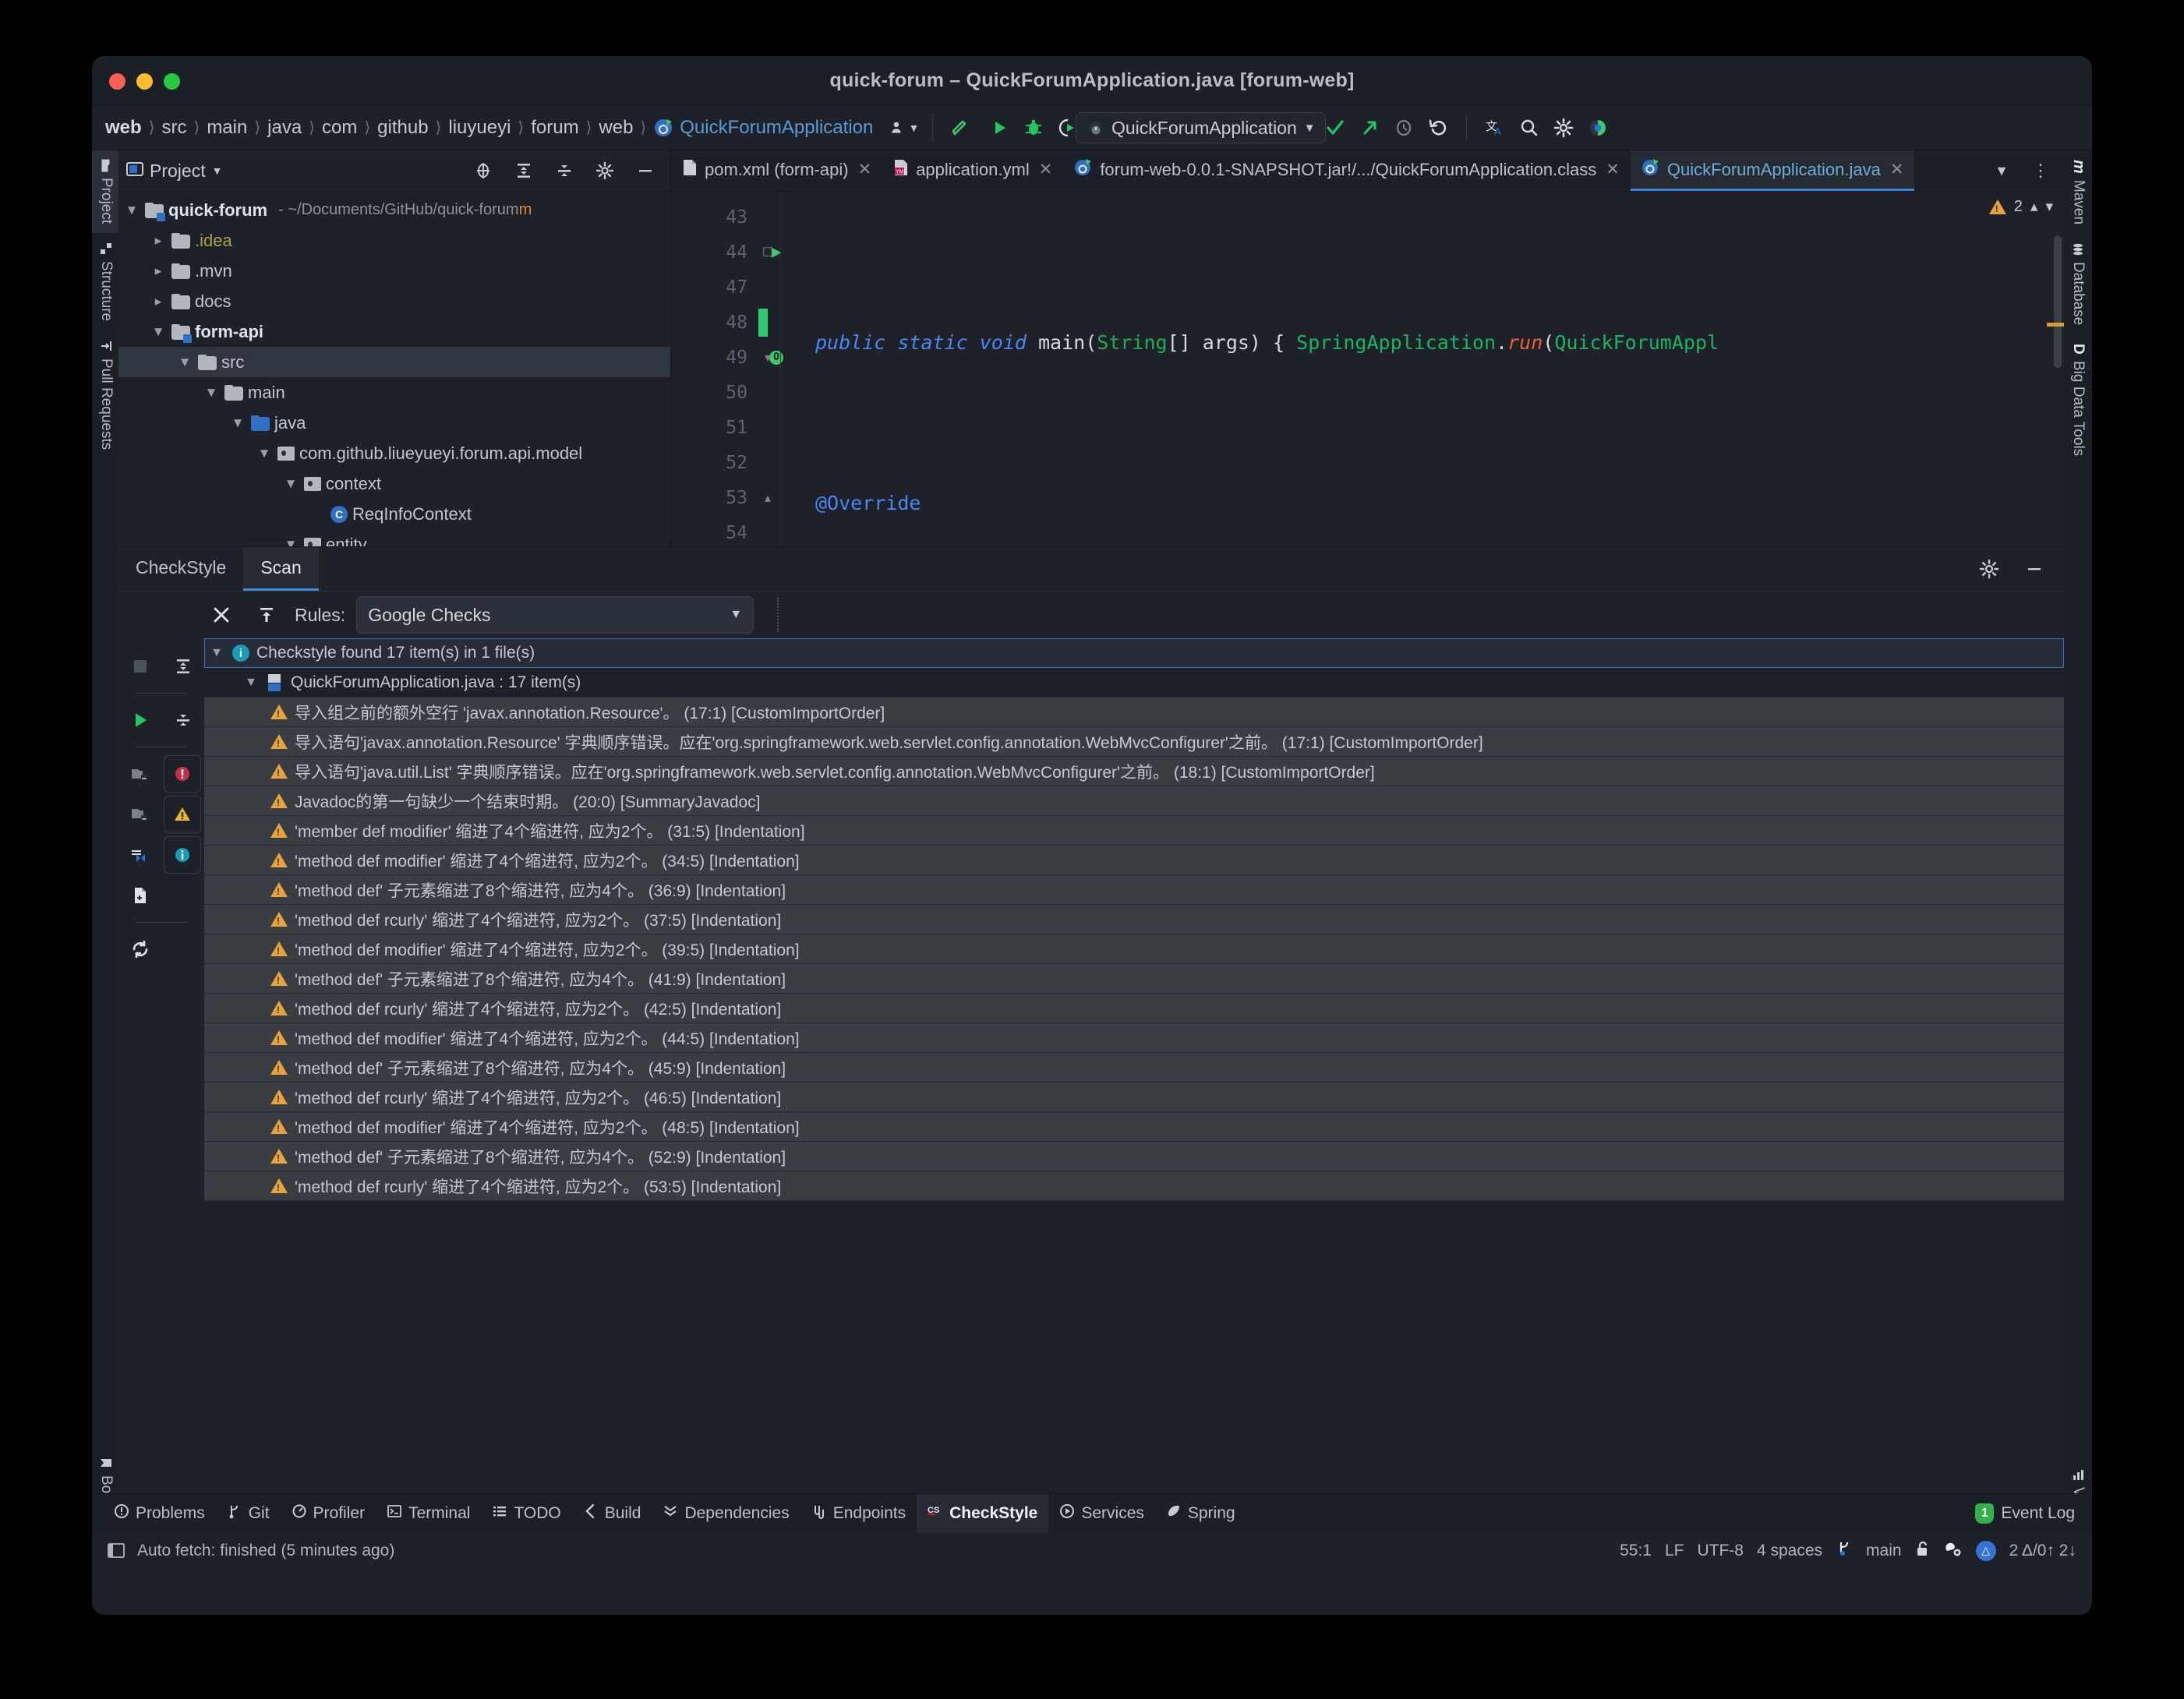  What do you see at coordinates (124, 128) in the screenshot?
I see `breadcrumb-item-0: web` at bounding box center [124, 128].